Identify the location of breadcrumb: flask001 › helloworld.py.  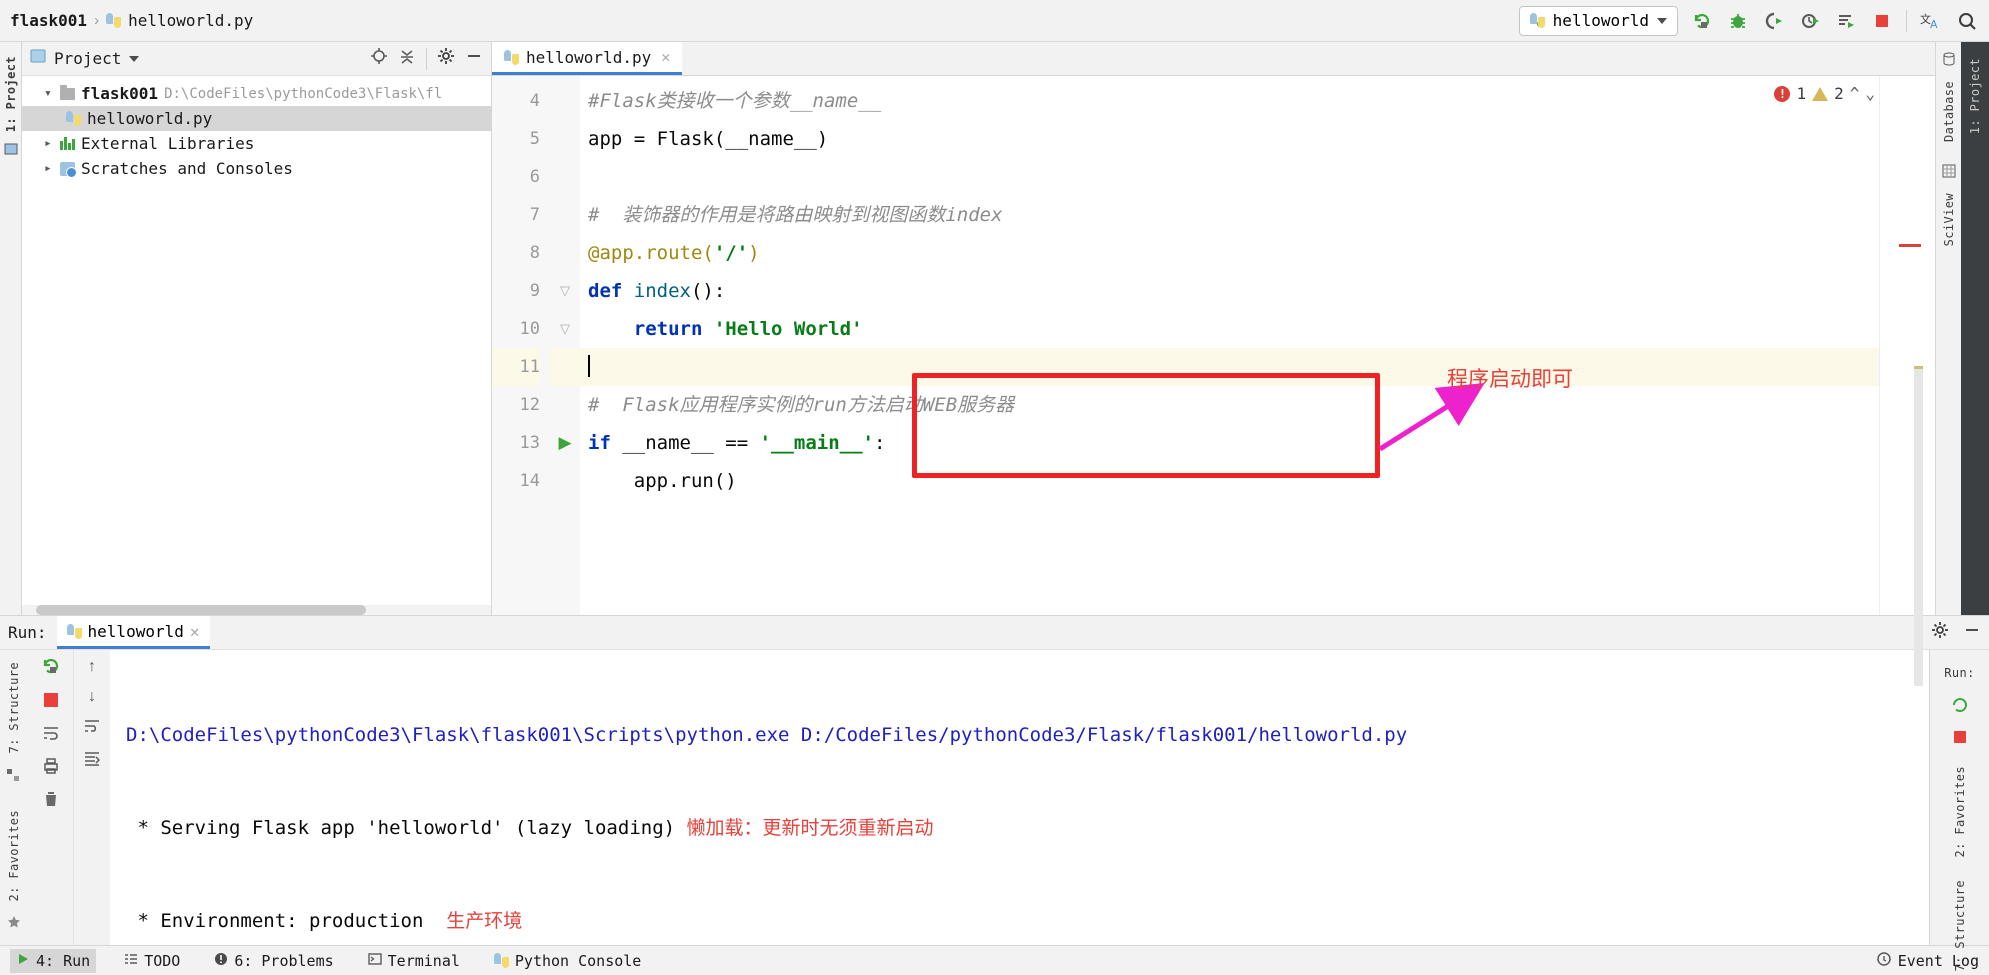
(131, 20).